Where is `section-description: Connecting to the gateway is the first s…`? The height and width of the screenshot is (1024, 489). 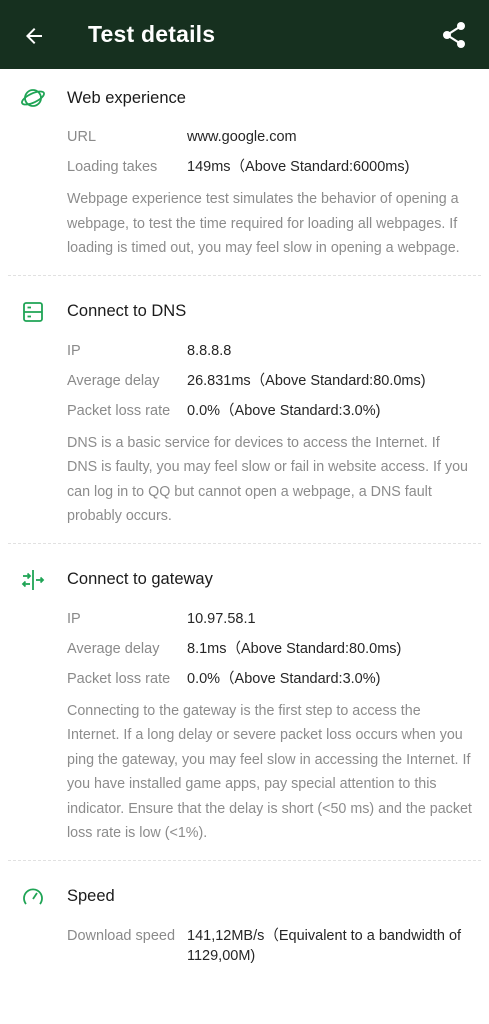
section-description: Connecting to the gateway is the first s… is located at coordinates (269, 772).